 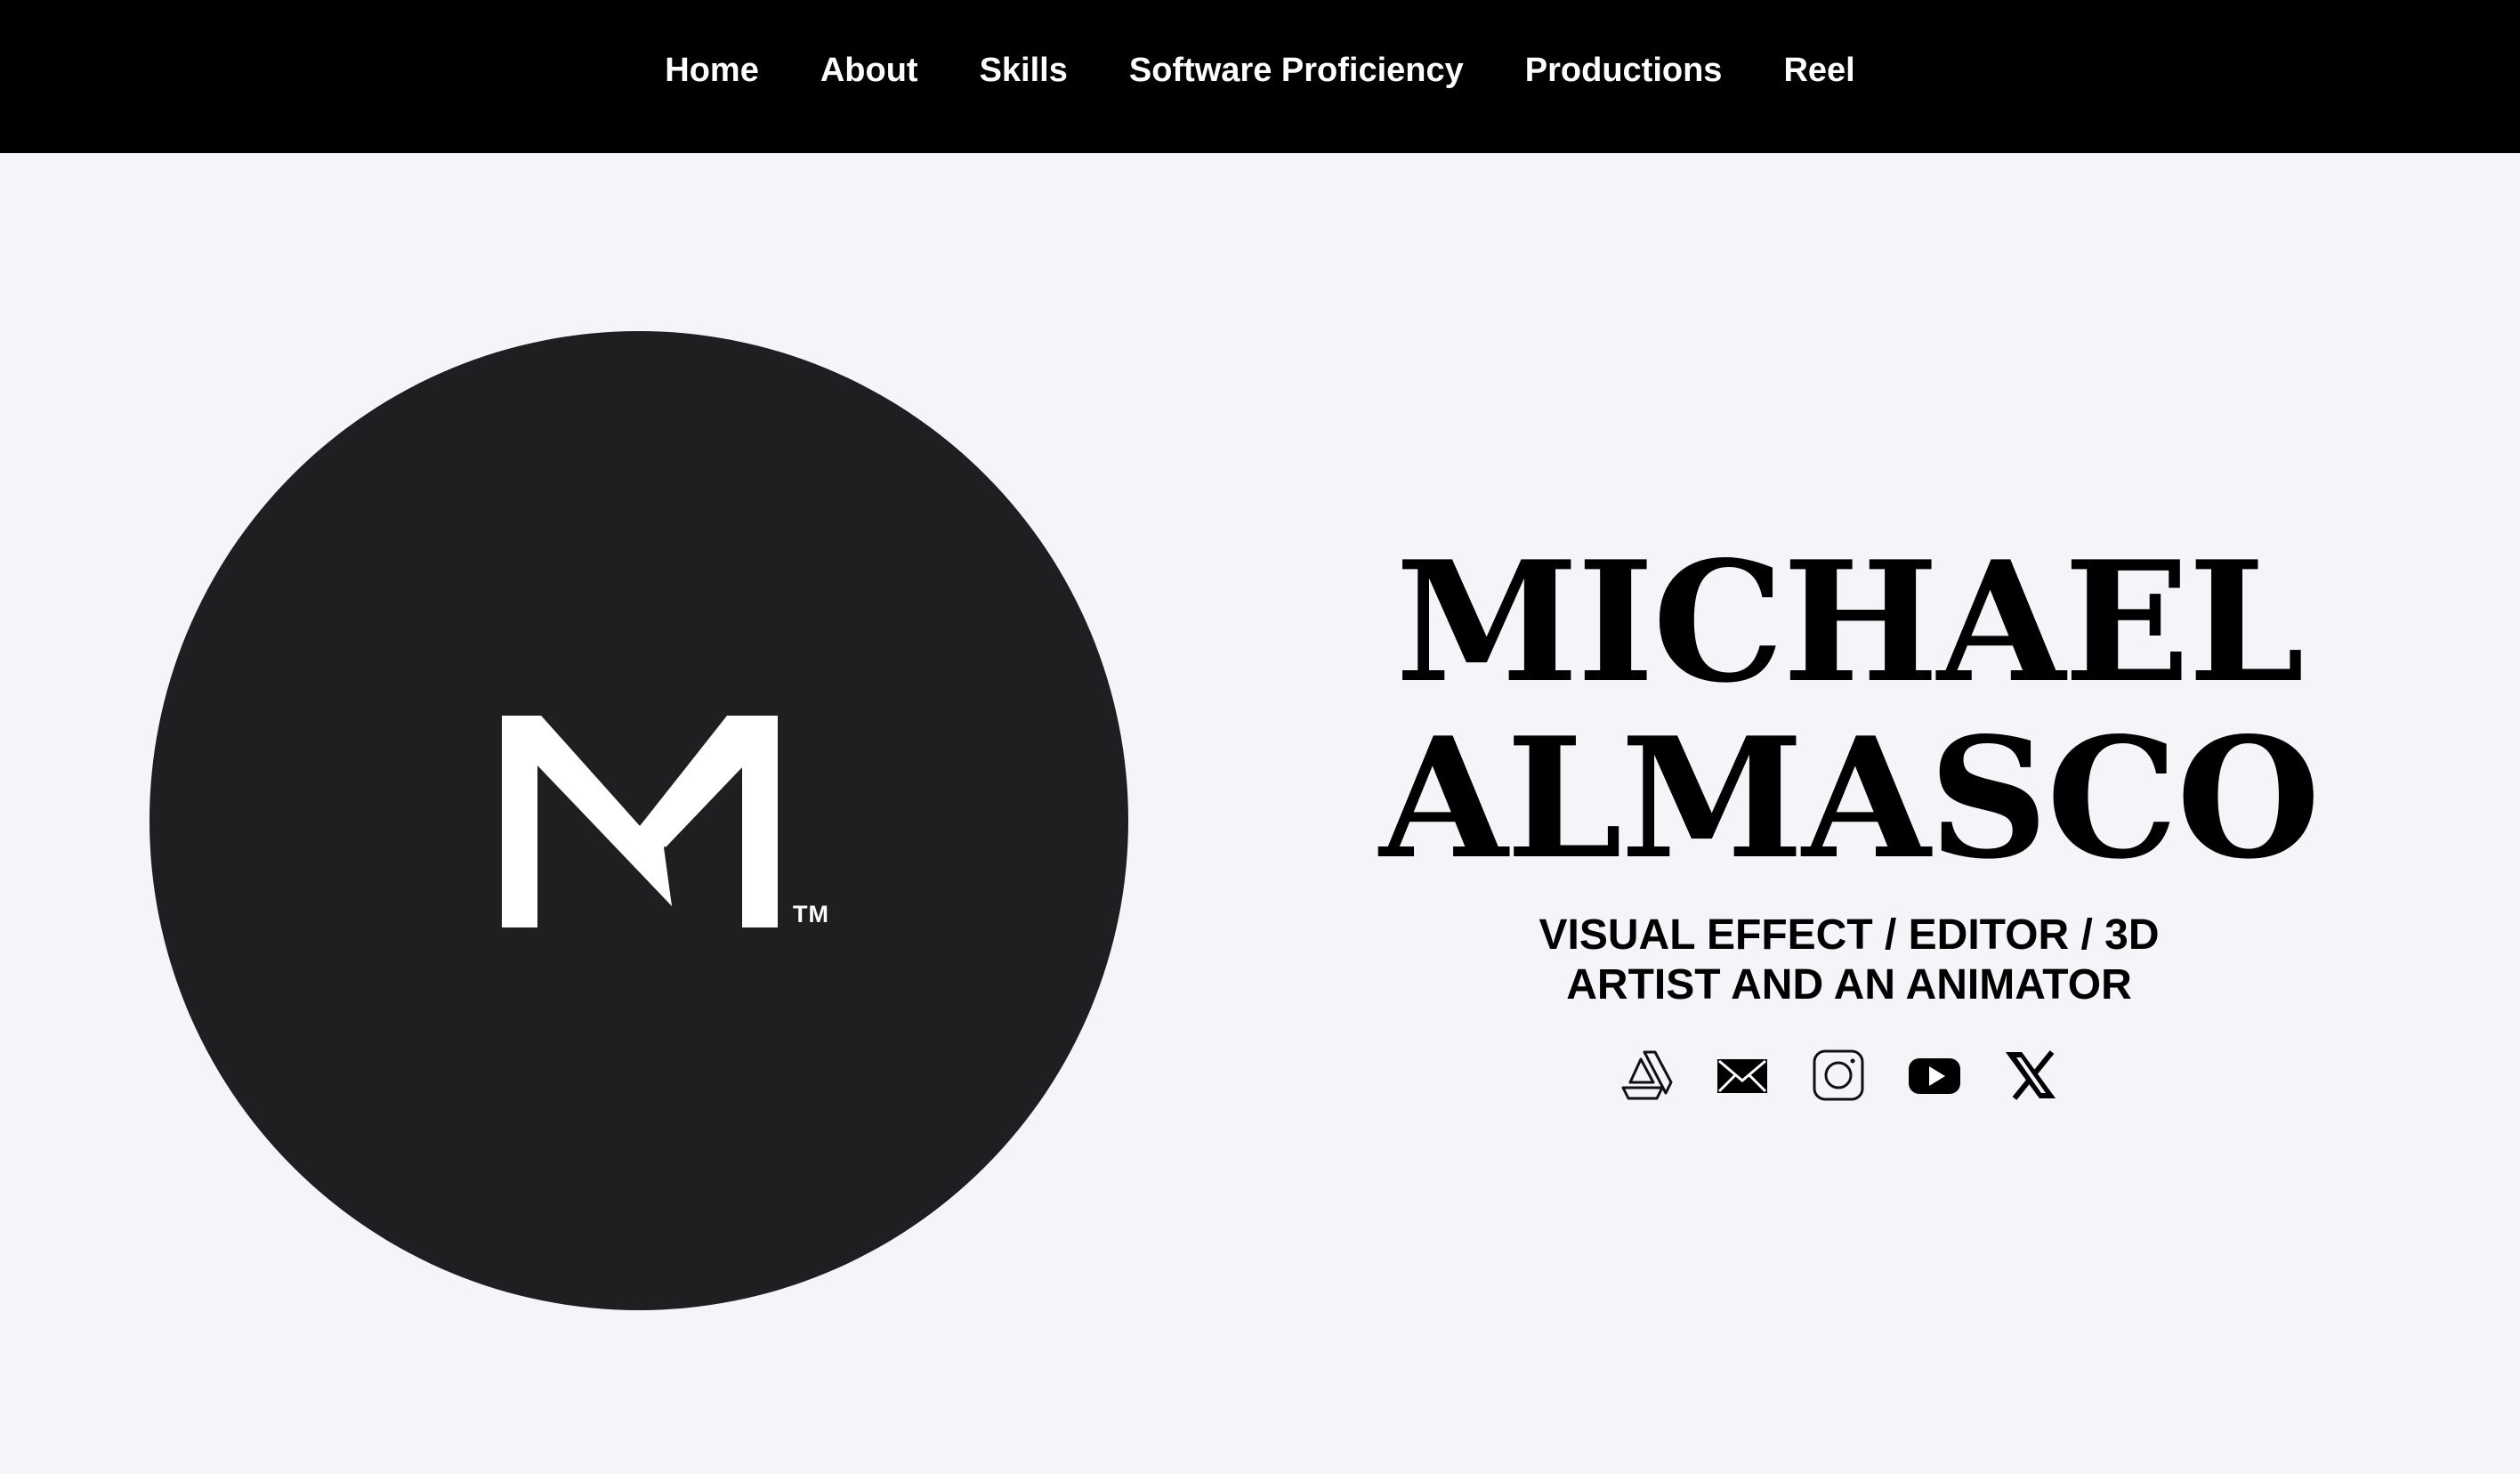 What do you see at coordinates (869, 71) in the screenshot?
I see `nav-item-about: About` at bounding box center [869, 71].